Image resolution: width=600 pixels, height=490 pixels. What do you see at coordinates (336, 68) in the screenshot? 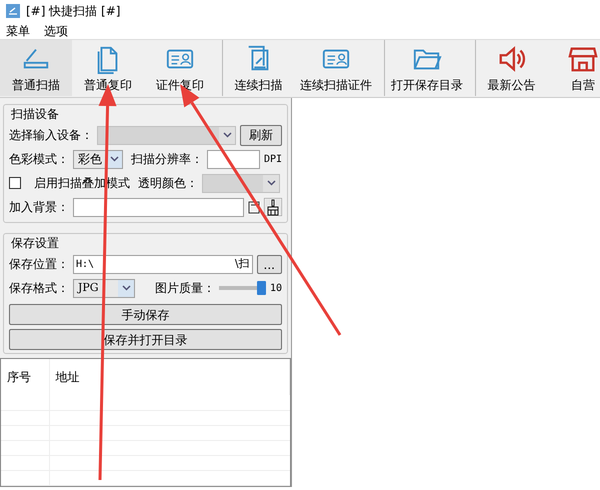
I see `toolbar-button: 连续扫描证件` at bounding box center [336, 68].